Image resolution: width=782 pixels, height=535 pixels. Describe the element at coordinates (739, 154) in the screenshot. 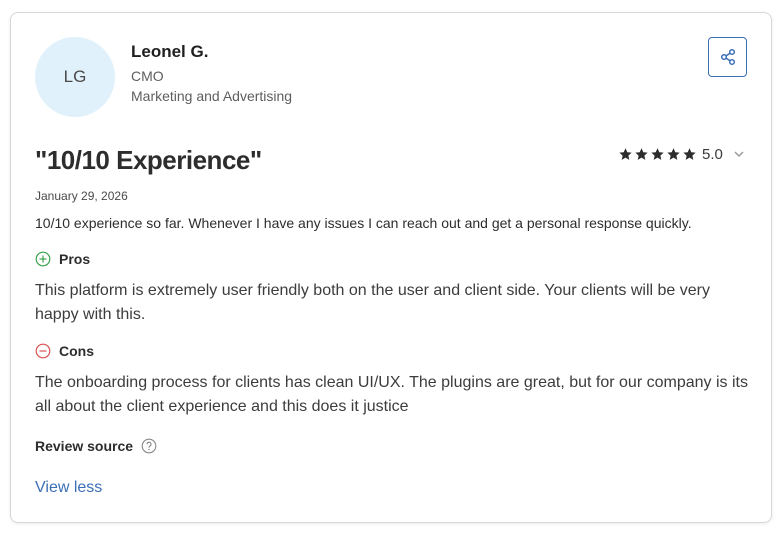

I see `chevron-down-icon` at that location.